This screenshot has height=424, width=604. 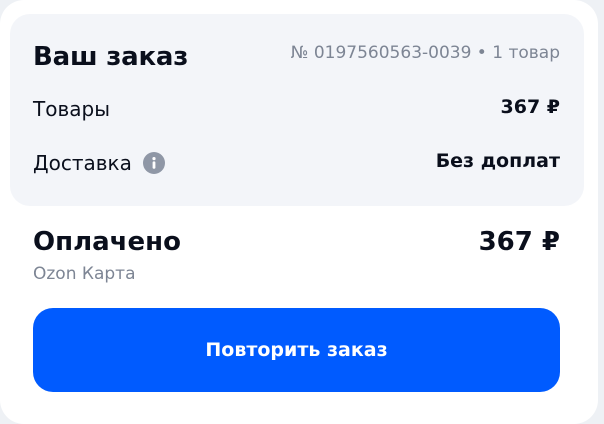 I want to click on delivery-label: Доставка, so click(x=99, y=163).